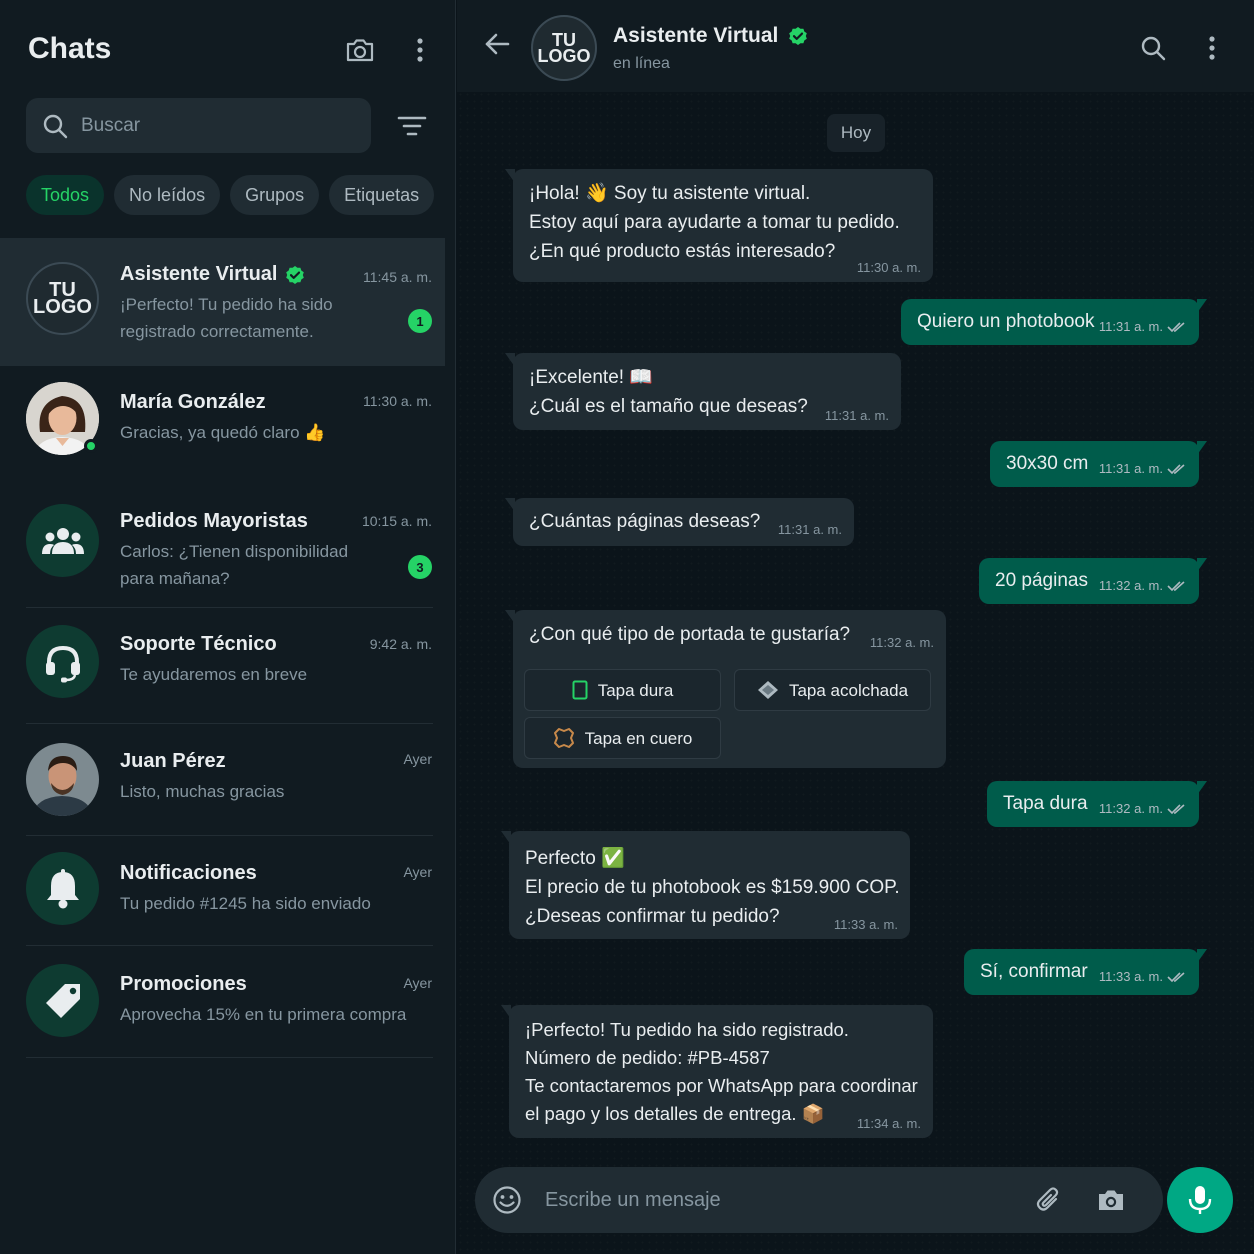  I want to click on unread-badge: 1, so click(420, 321).